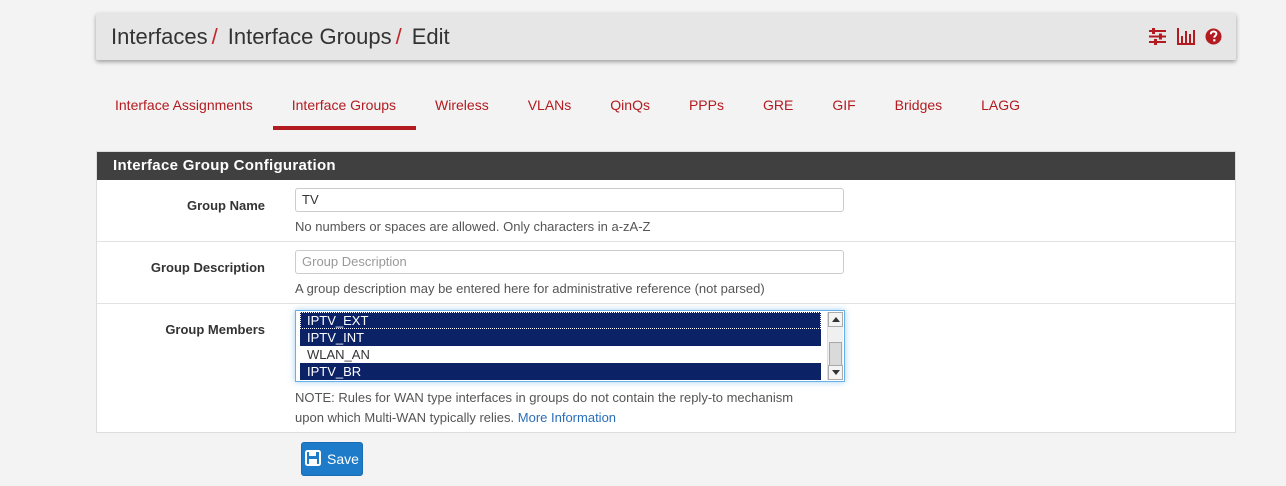 The width and height of the screenshot is (1286, 486). Describe the element at coordinates (567, 417) in the screenshot. I see `more-information-link: More Information` at that location.